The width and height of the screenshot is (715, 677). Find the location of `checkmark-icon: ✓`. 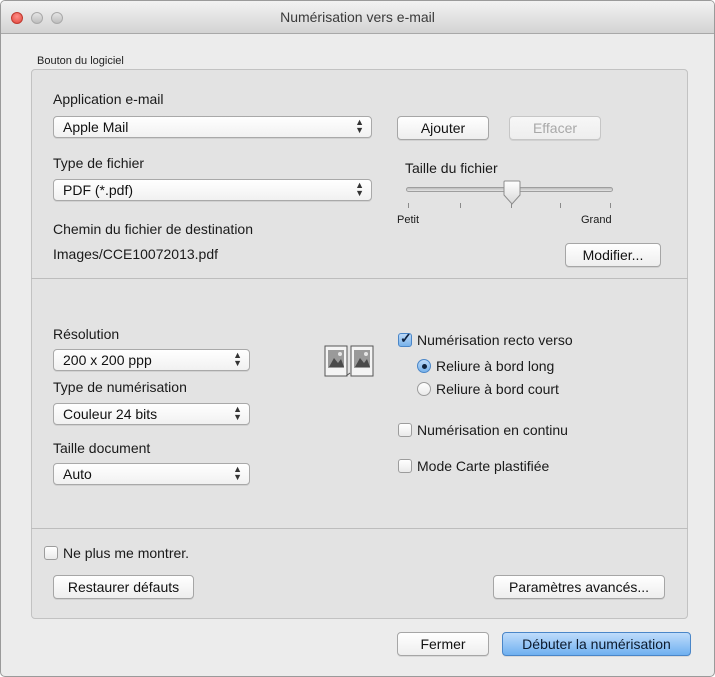

checkmark-icon: ✓ is located at coordinates (406, 338).